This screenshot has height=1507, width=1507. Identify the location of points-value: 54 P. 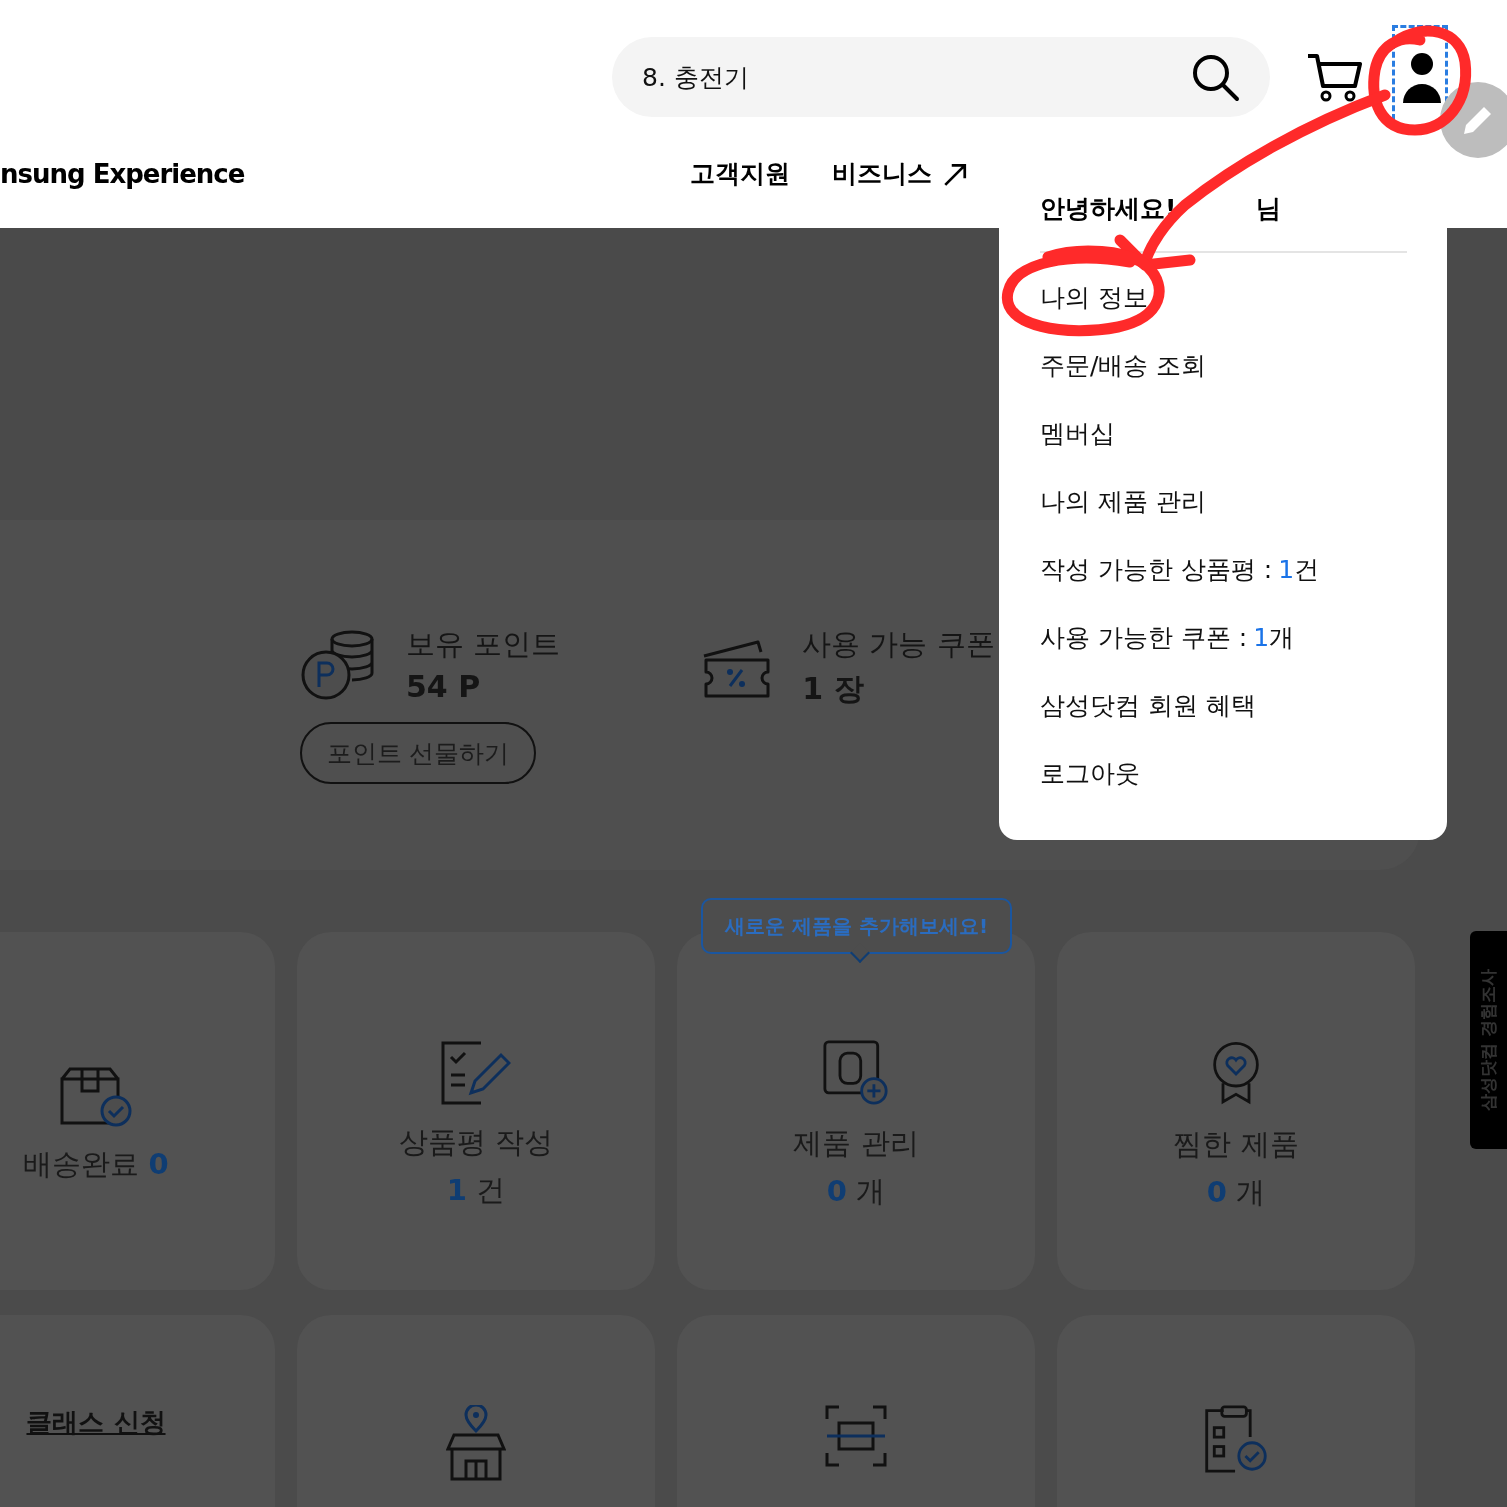
(444, 686).